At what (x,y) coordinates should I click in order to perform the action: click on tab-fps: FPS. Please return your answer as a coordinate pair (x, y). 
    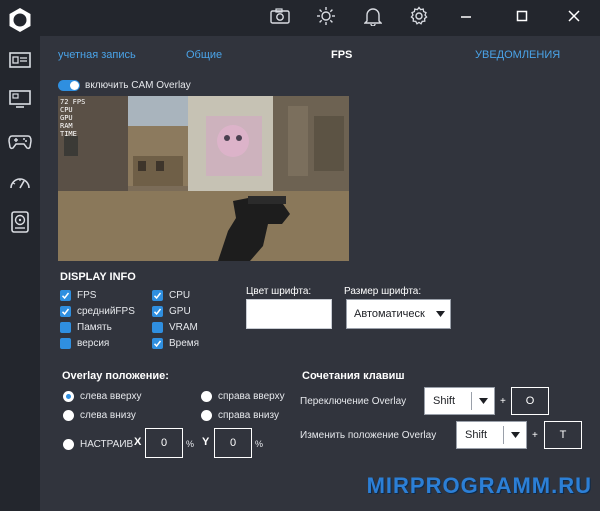
    Looking at the image, I should click on (341, 55).